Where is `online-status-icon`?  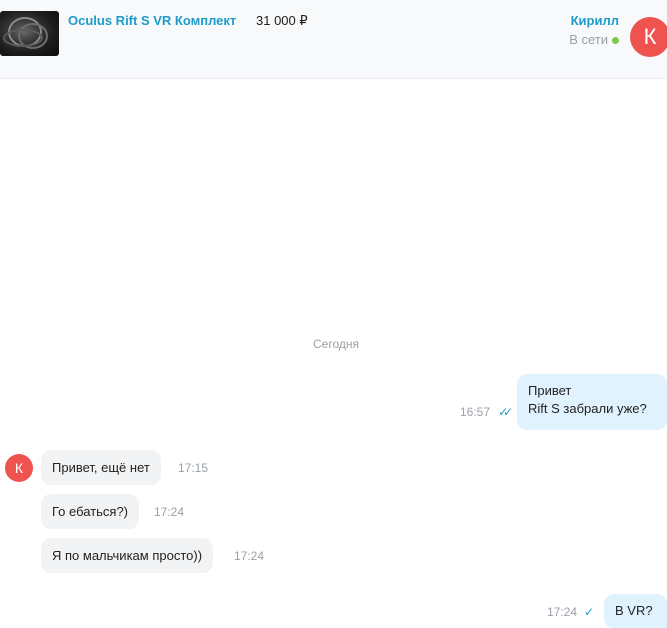 online-status-icon is located at coordinates (615, 40).